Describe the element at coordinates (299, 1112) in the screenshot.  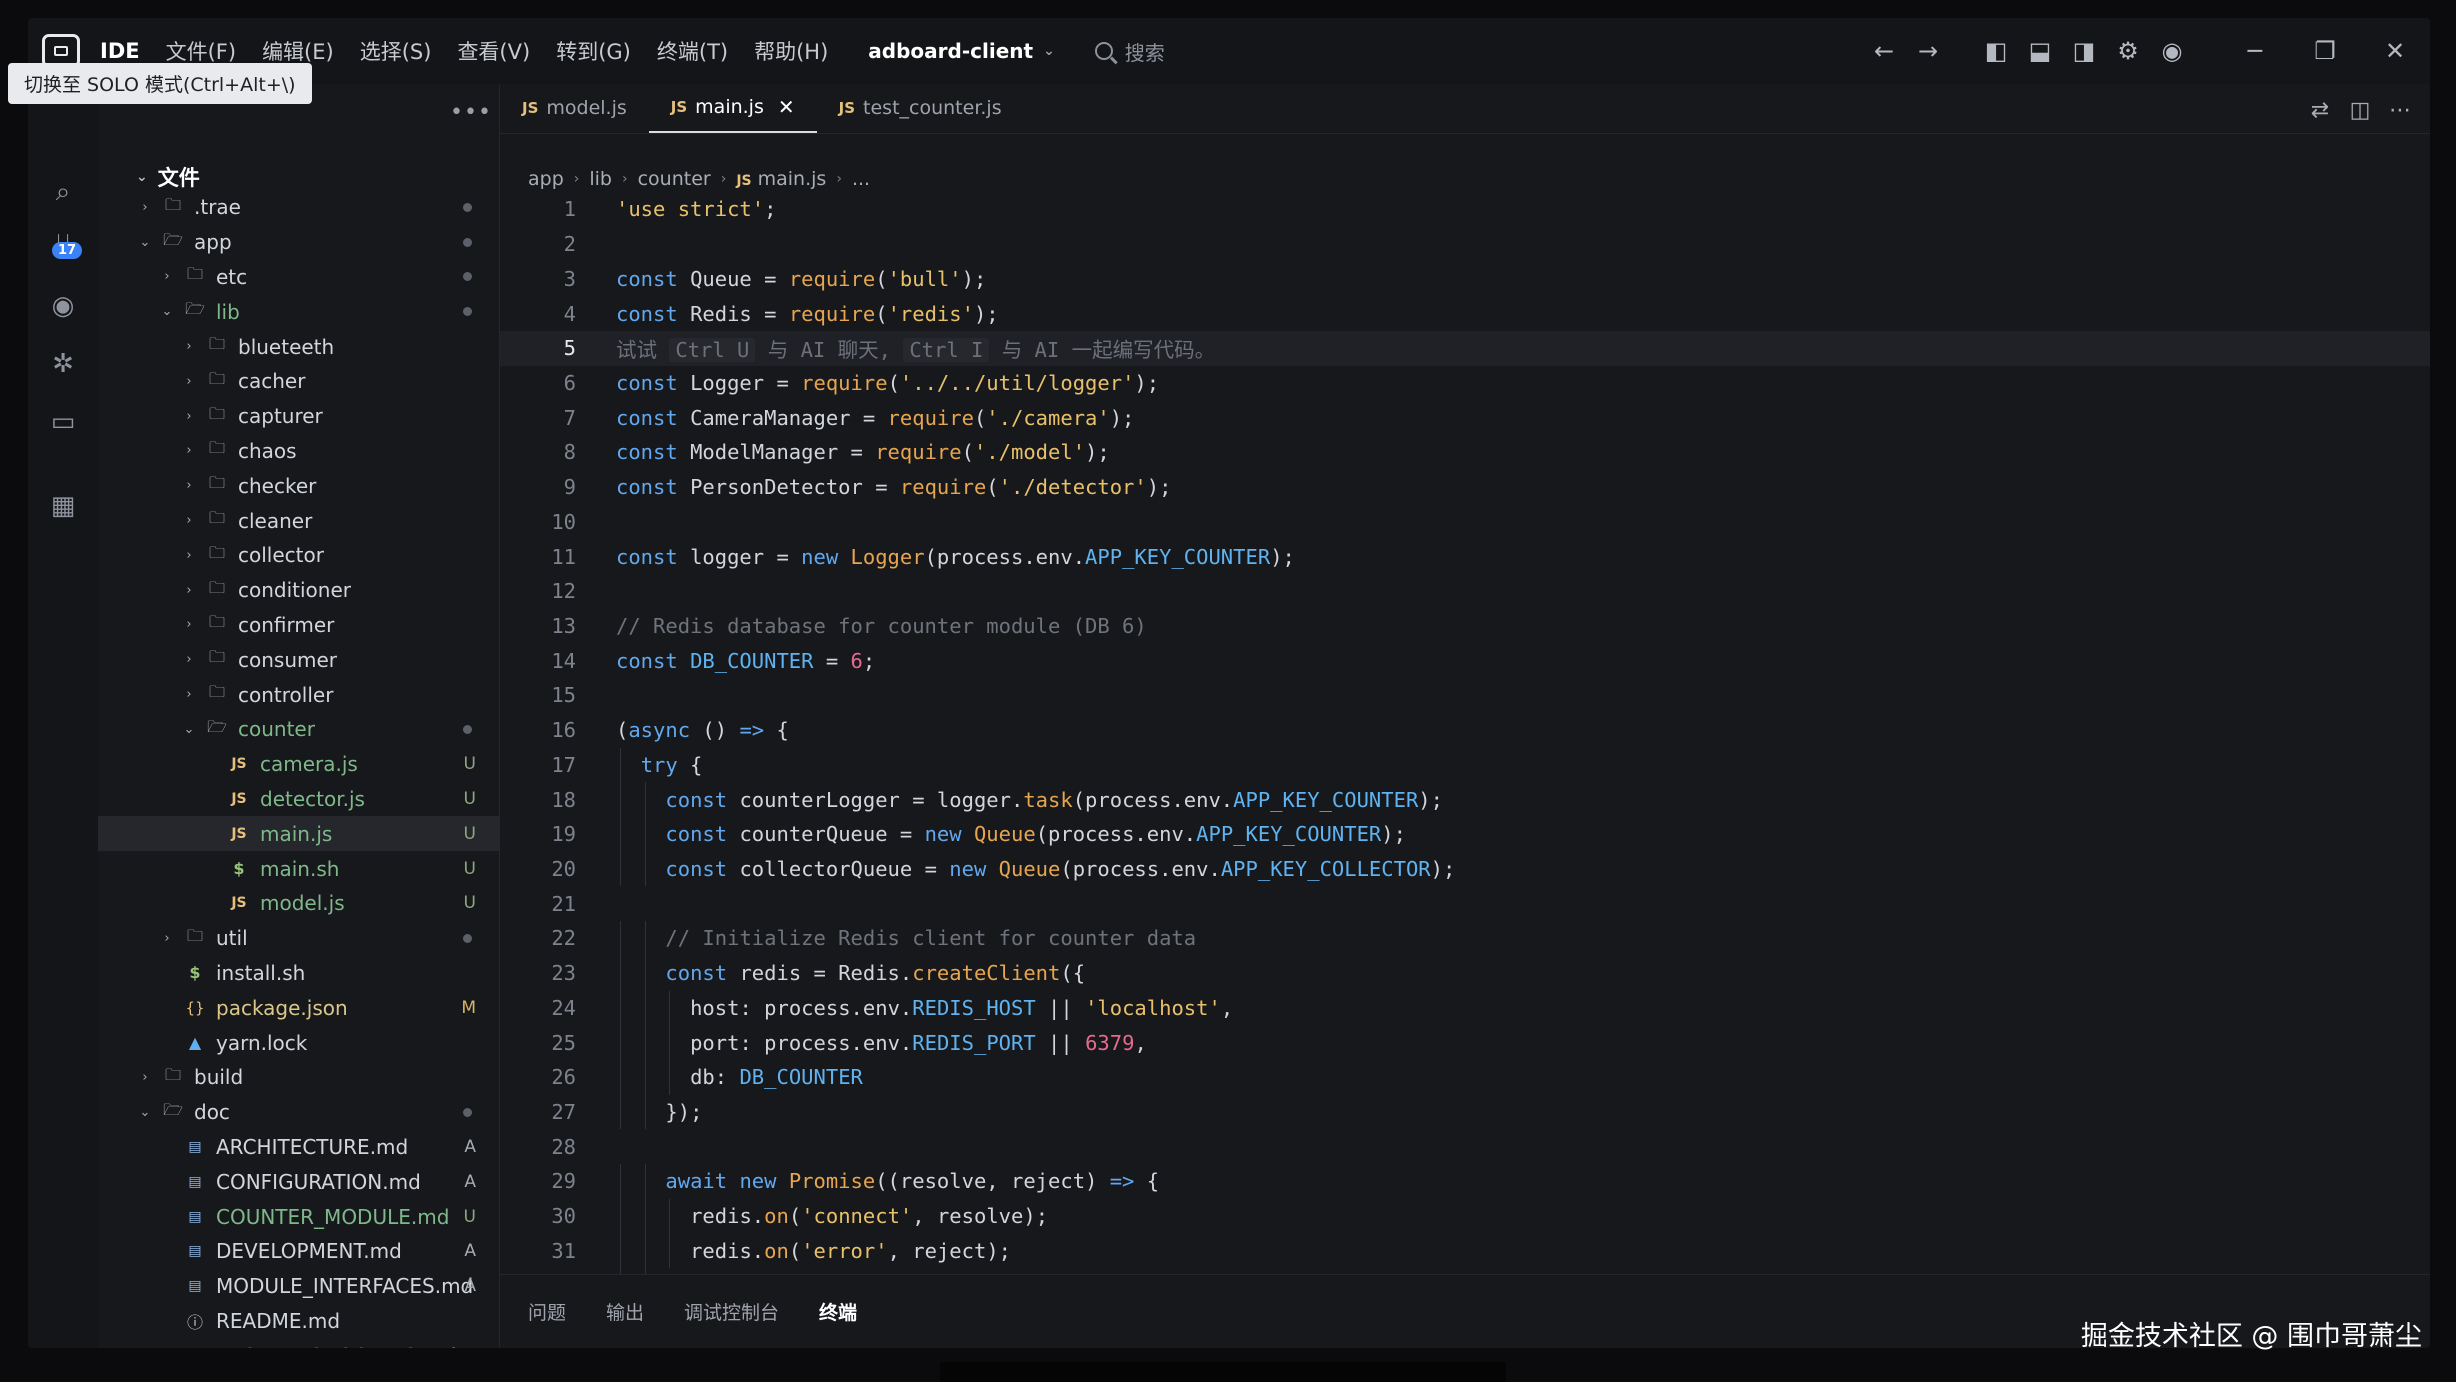
I see `folder-row: ⌄ 🗁 doc` at that location.